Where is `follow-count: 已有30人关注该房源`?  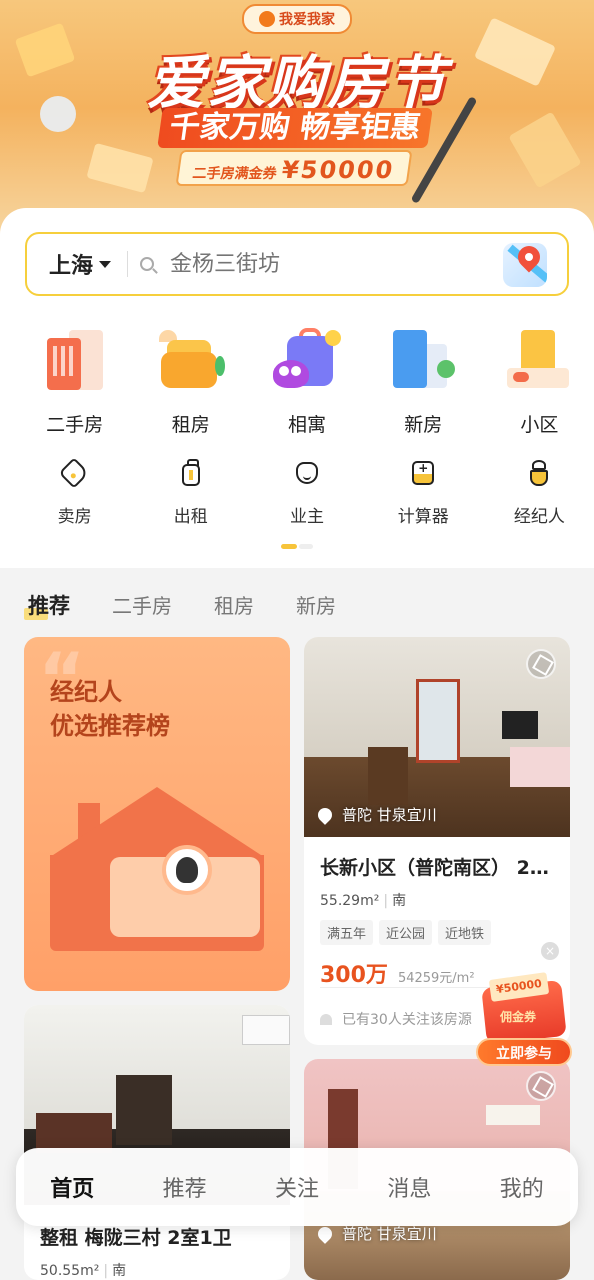
follow-count: 已有30人关注该房源 is located at coordinates (396, 1019).